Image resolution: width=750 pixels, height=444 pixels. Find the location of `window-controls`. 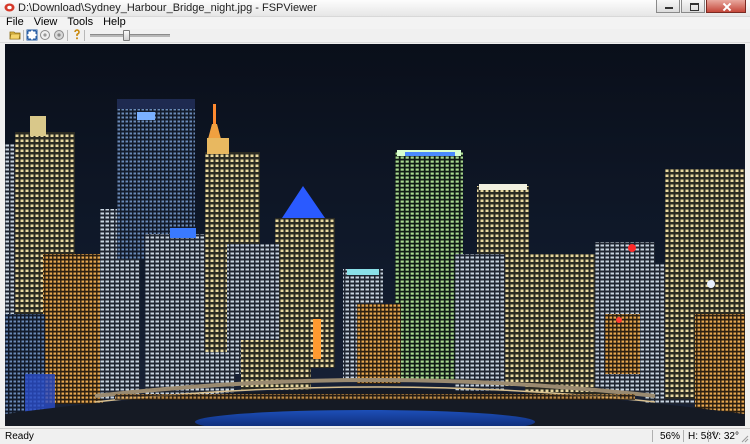

window-controls is located at coordinates (701, 7).